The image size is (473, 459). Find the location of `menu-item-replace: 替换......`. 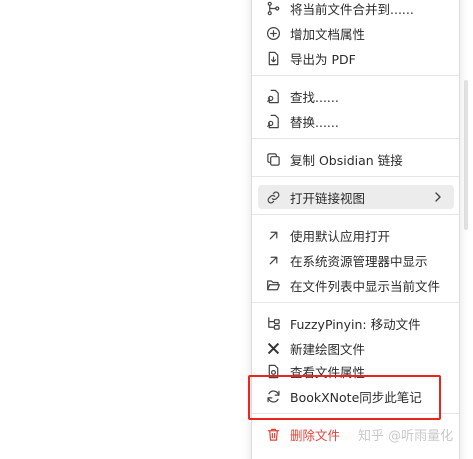

menu-item-replace: 替换...... is located at coordinates (356, 121).